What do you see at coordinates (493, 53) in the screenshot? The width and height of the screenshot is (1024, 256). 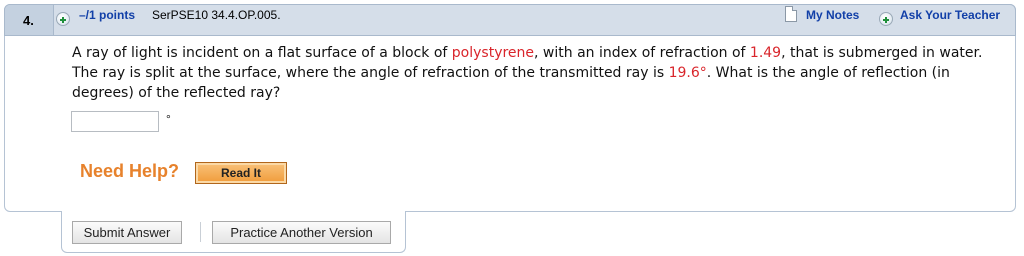 I see `material-highlight: polystyrene` at bounding box center [493, 53].